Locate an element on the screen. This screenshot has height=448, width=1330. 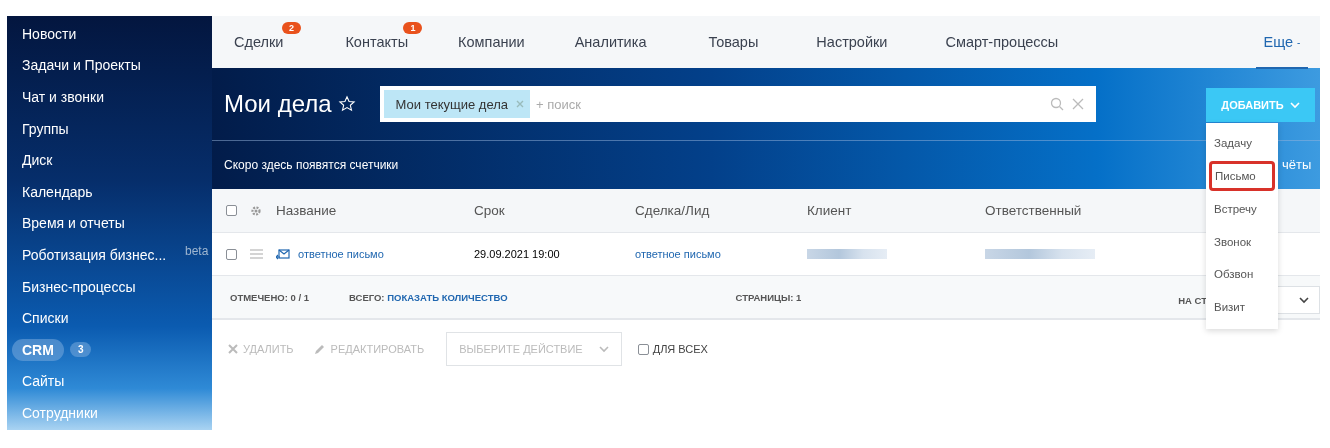
menu-item: Задачу is located at coordinates (1242, 143).